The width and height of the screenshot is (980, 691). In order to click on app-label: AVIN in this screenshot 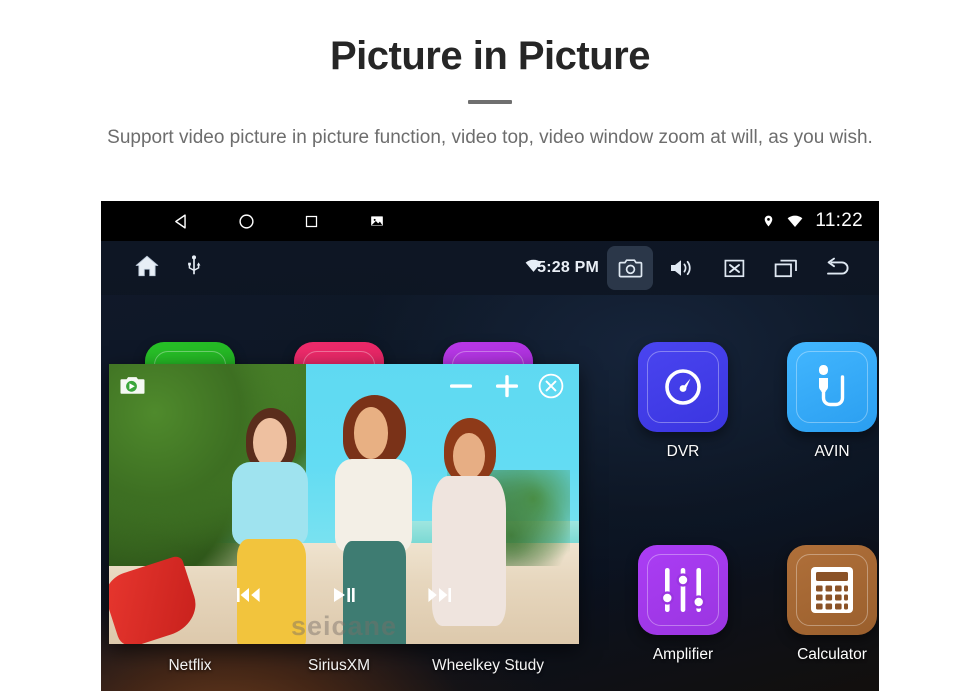, I will do `click(832, 451)`.